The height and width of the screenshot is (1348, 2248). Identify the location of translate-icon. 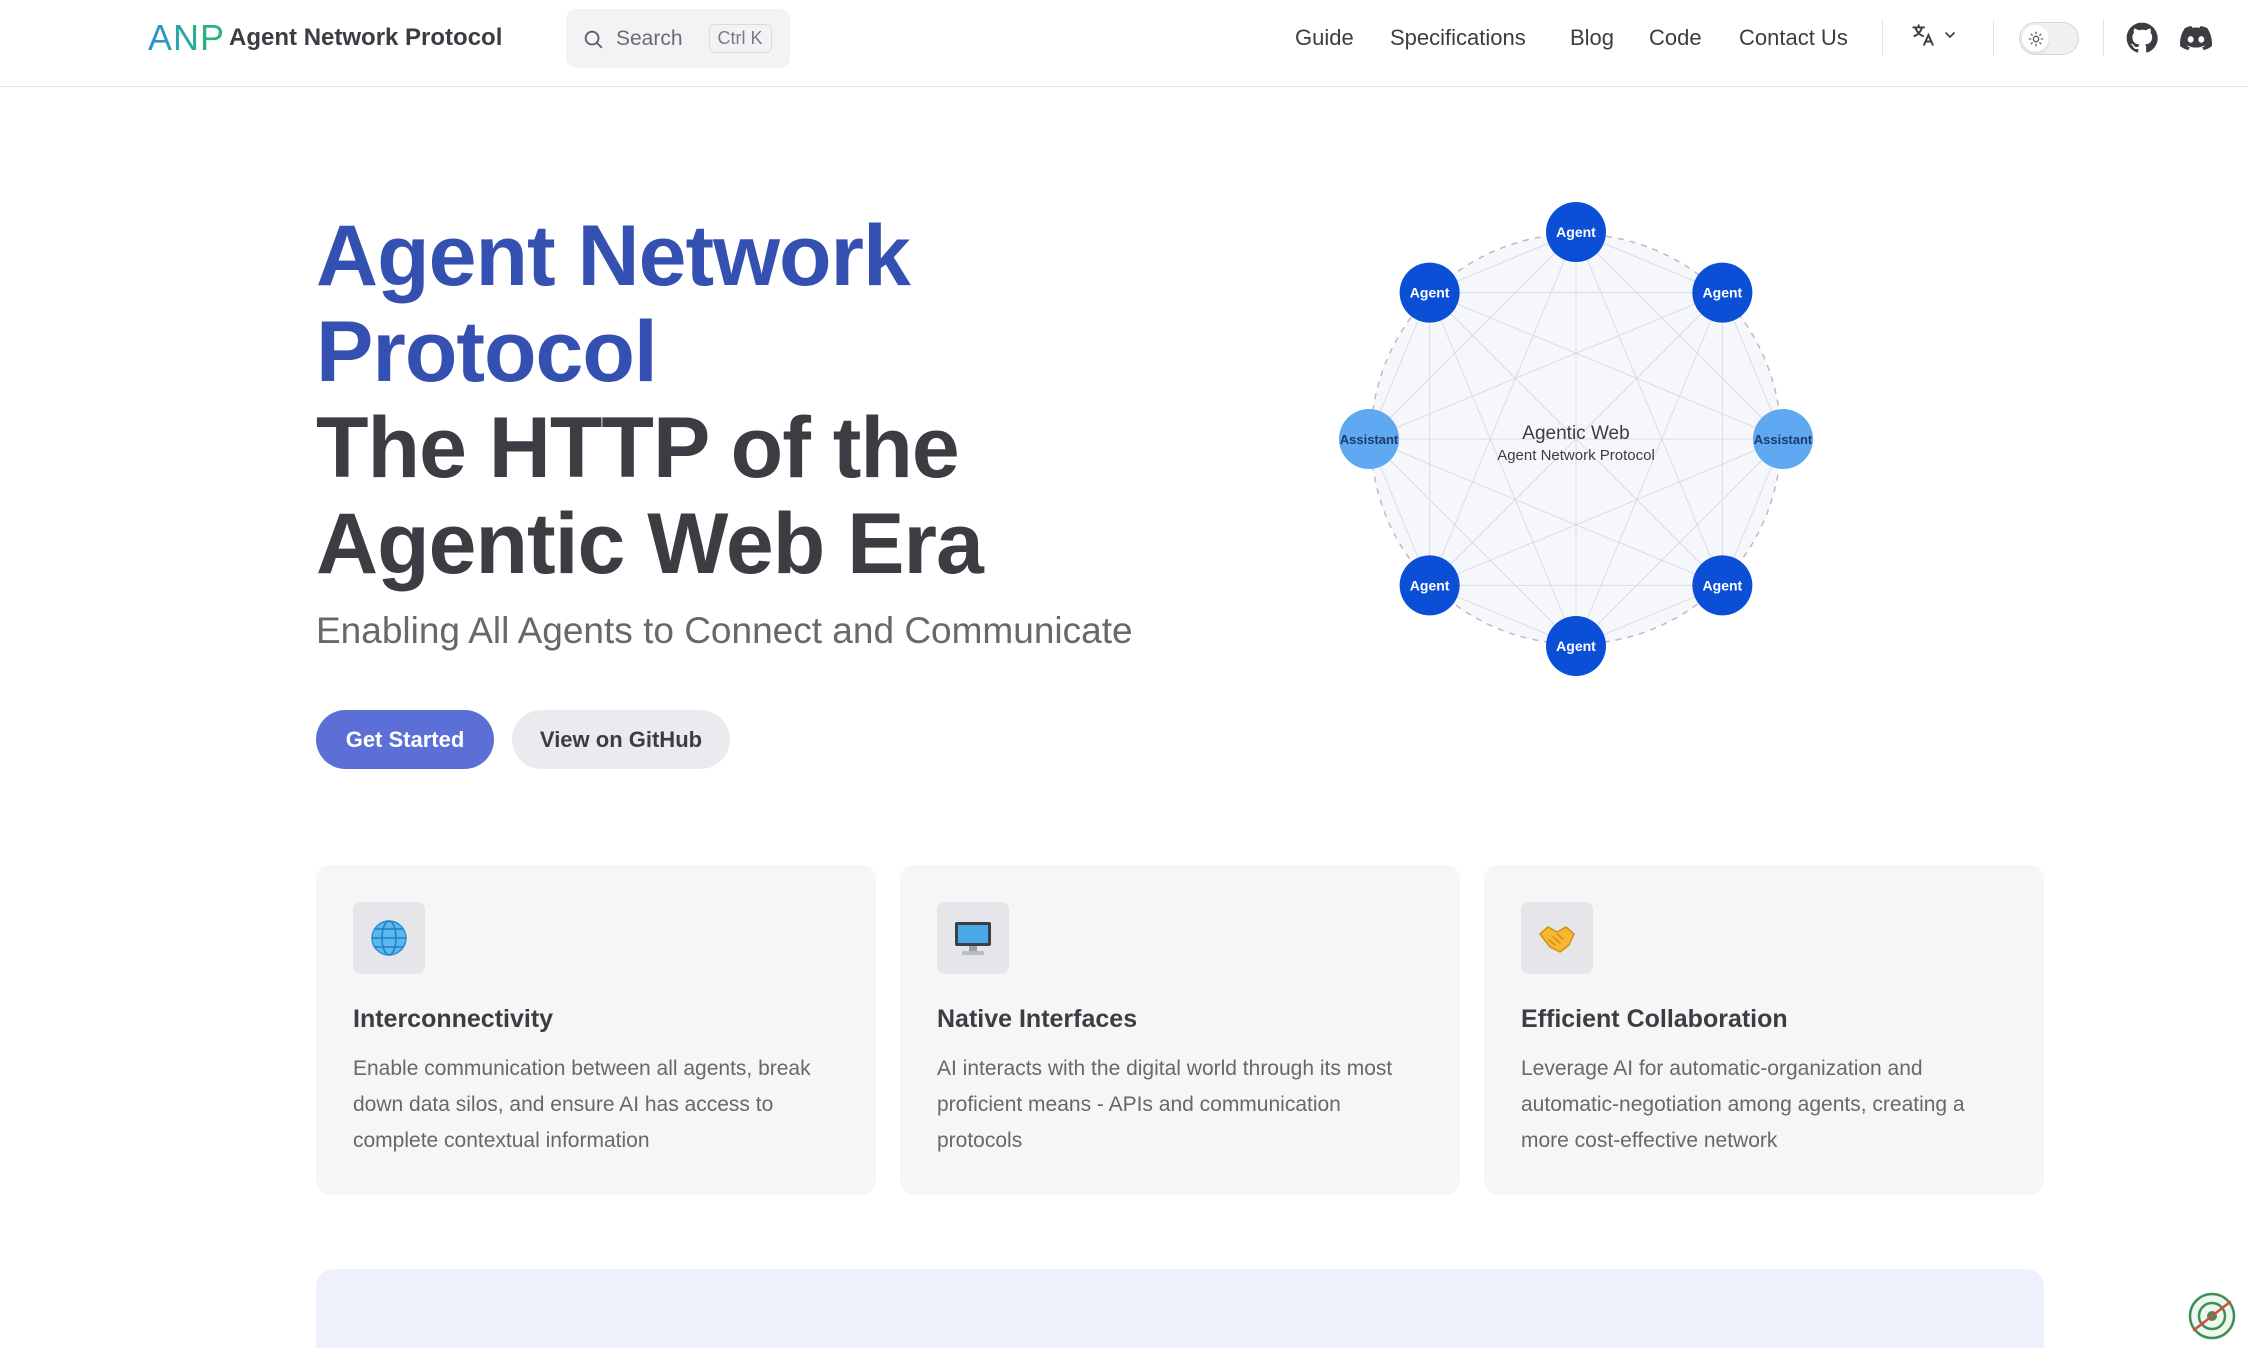
(1923, 35).